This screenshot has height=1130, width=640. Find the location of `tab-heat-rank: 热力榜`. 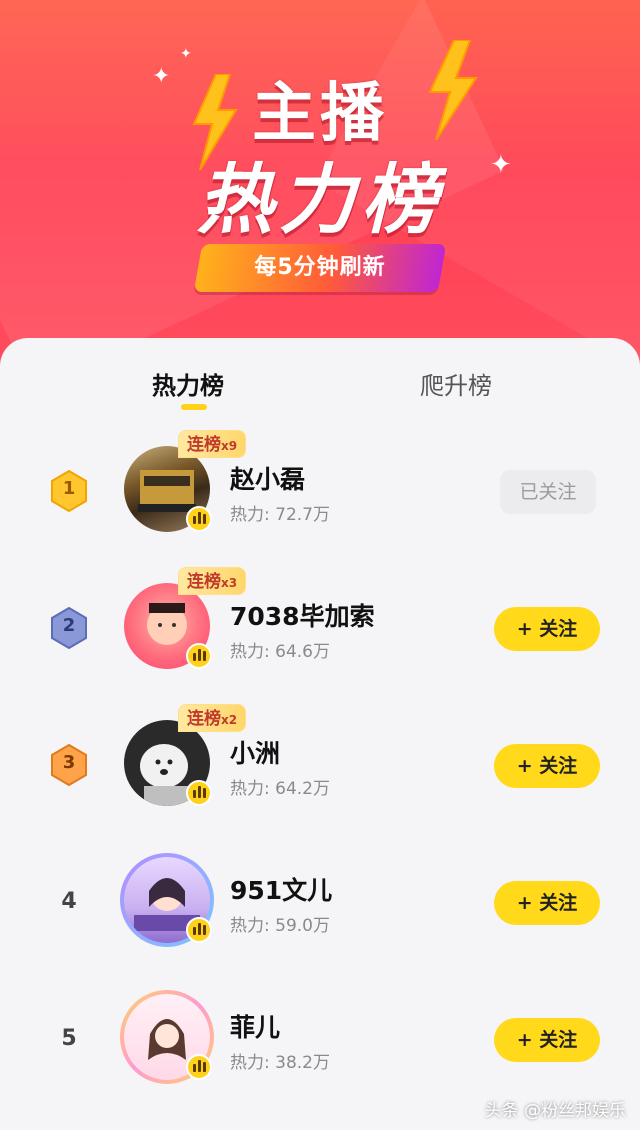

tab-heat-rank: 热力榜 is located at coordinates (188, 383).